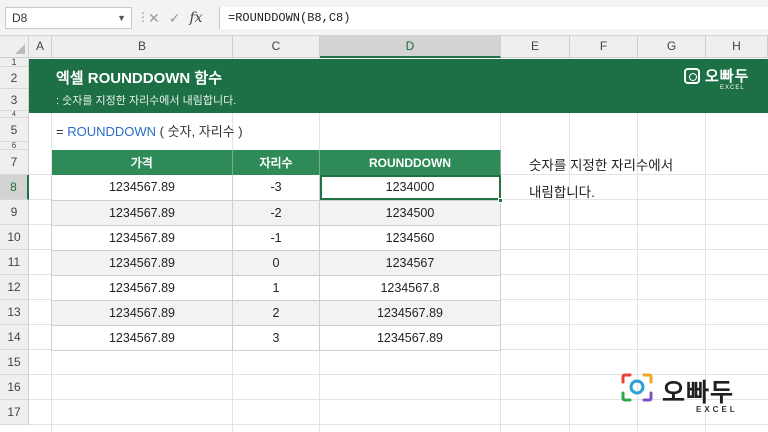 The width and height of the screenshot is (768, 432). Describe the element at coordinates (195, 18) in the screenshot. I see `insert-function-icon: fx` at that location.